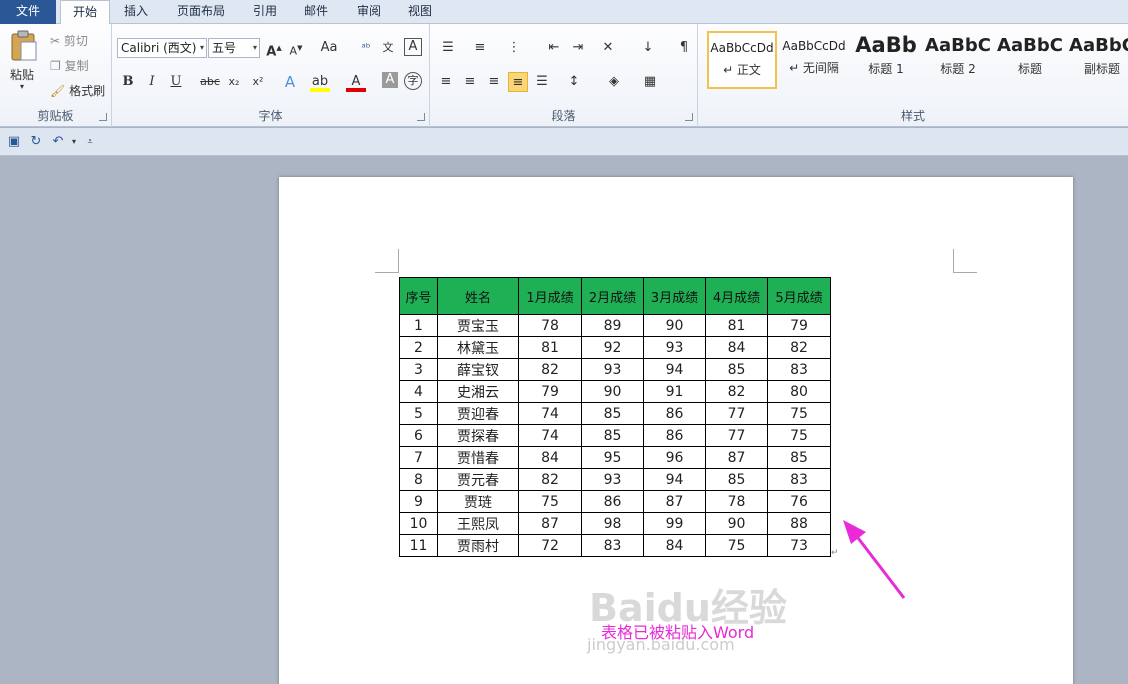 Image resolution: width=1128 pixels, height=684 pixels. I want to click on paragraph-group-label: 段落, so click(563, 116).